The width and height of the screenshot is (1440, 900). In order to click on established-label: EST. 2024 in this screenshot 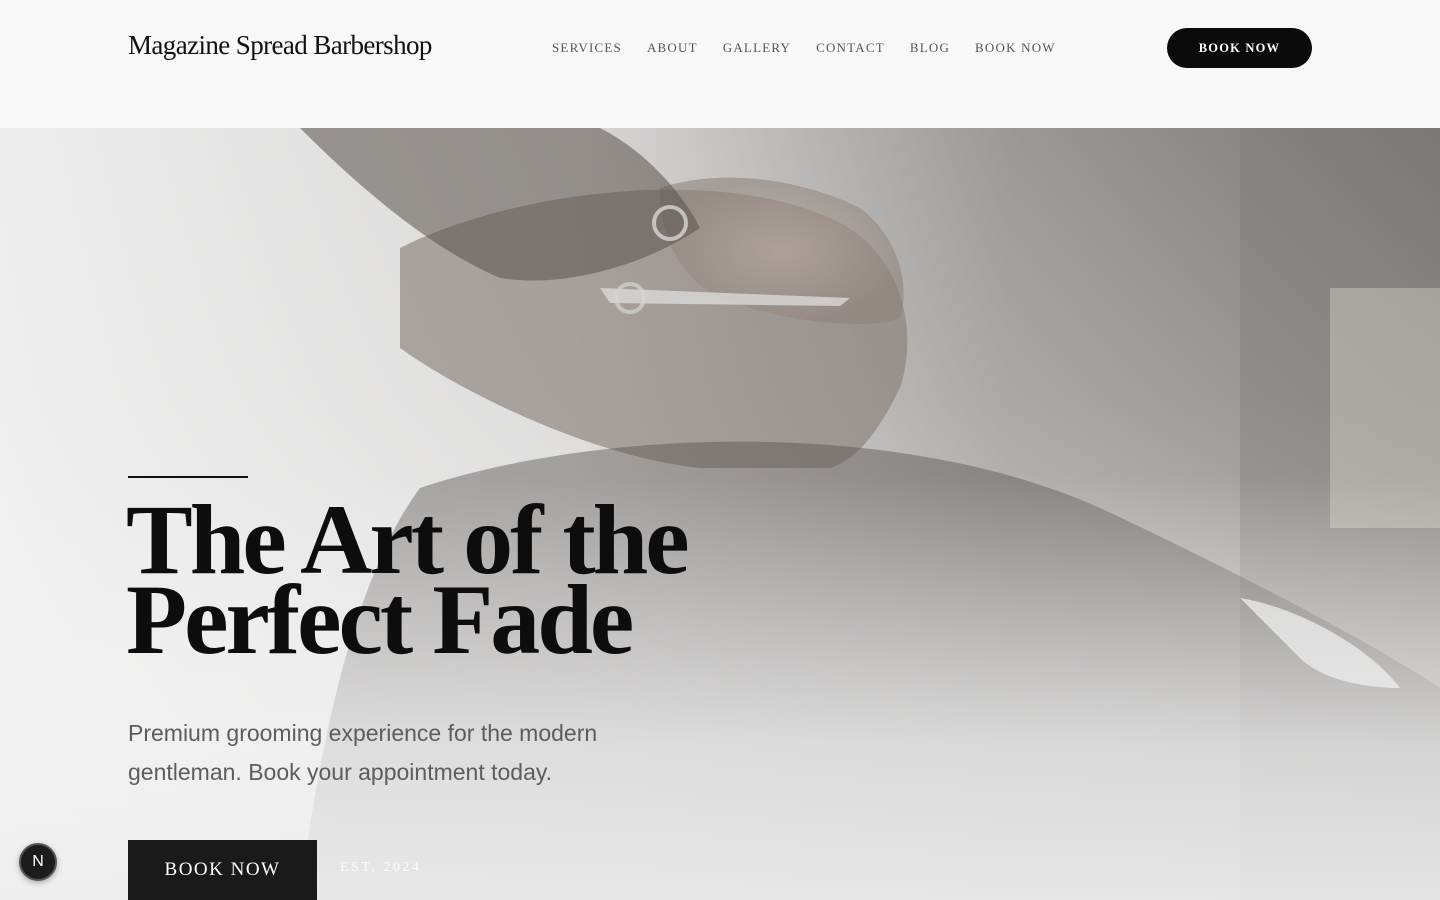, I will do `click(381, 867)`.